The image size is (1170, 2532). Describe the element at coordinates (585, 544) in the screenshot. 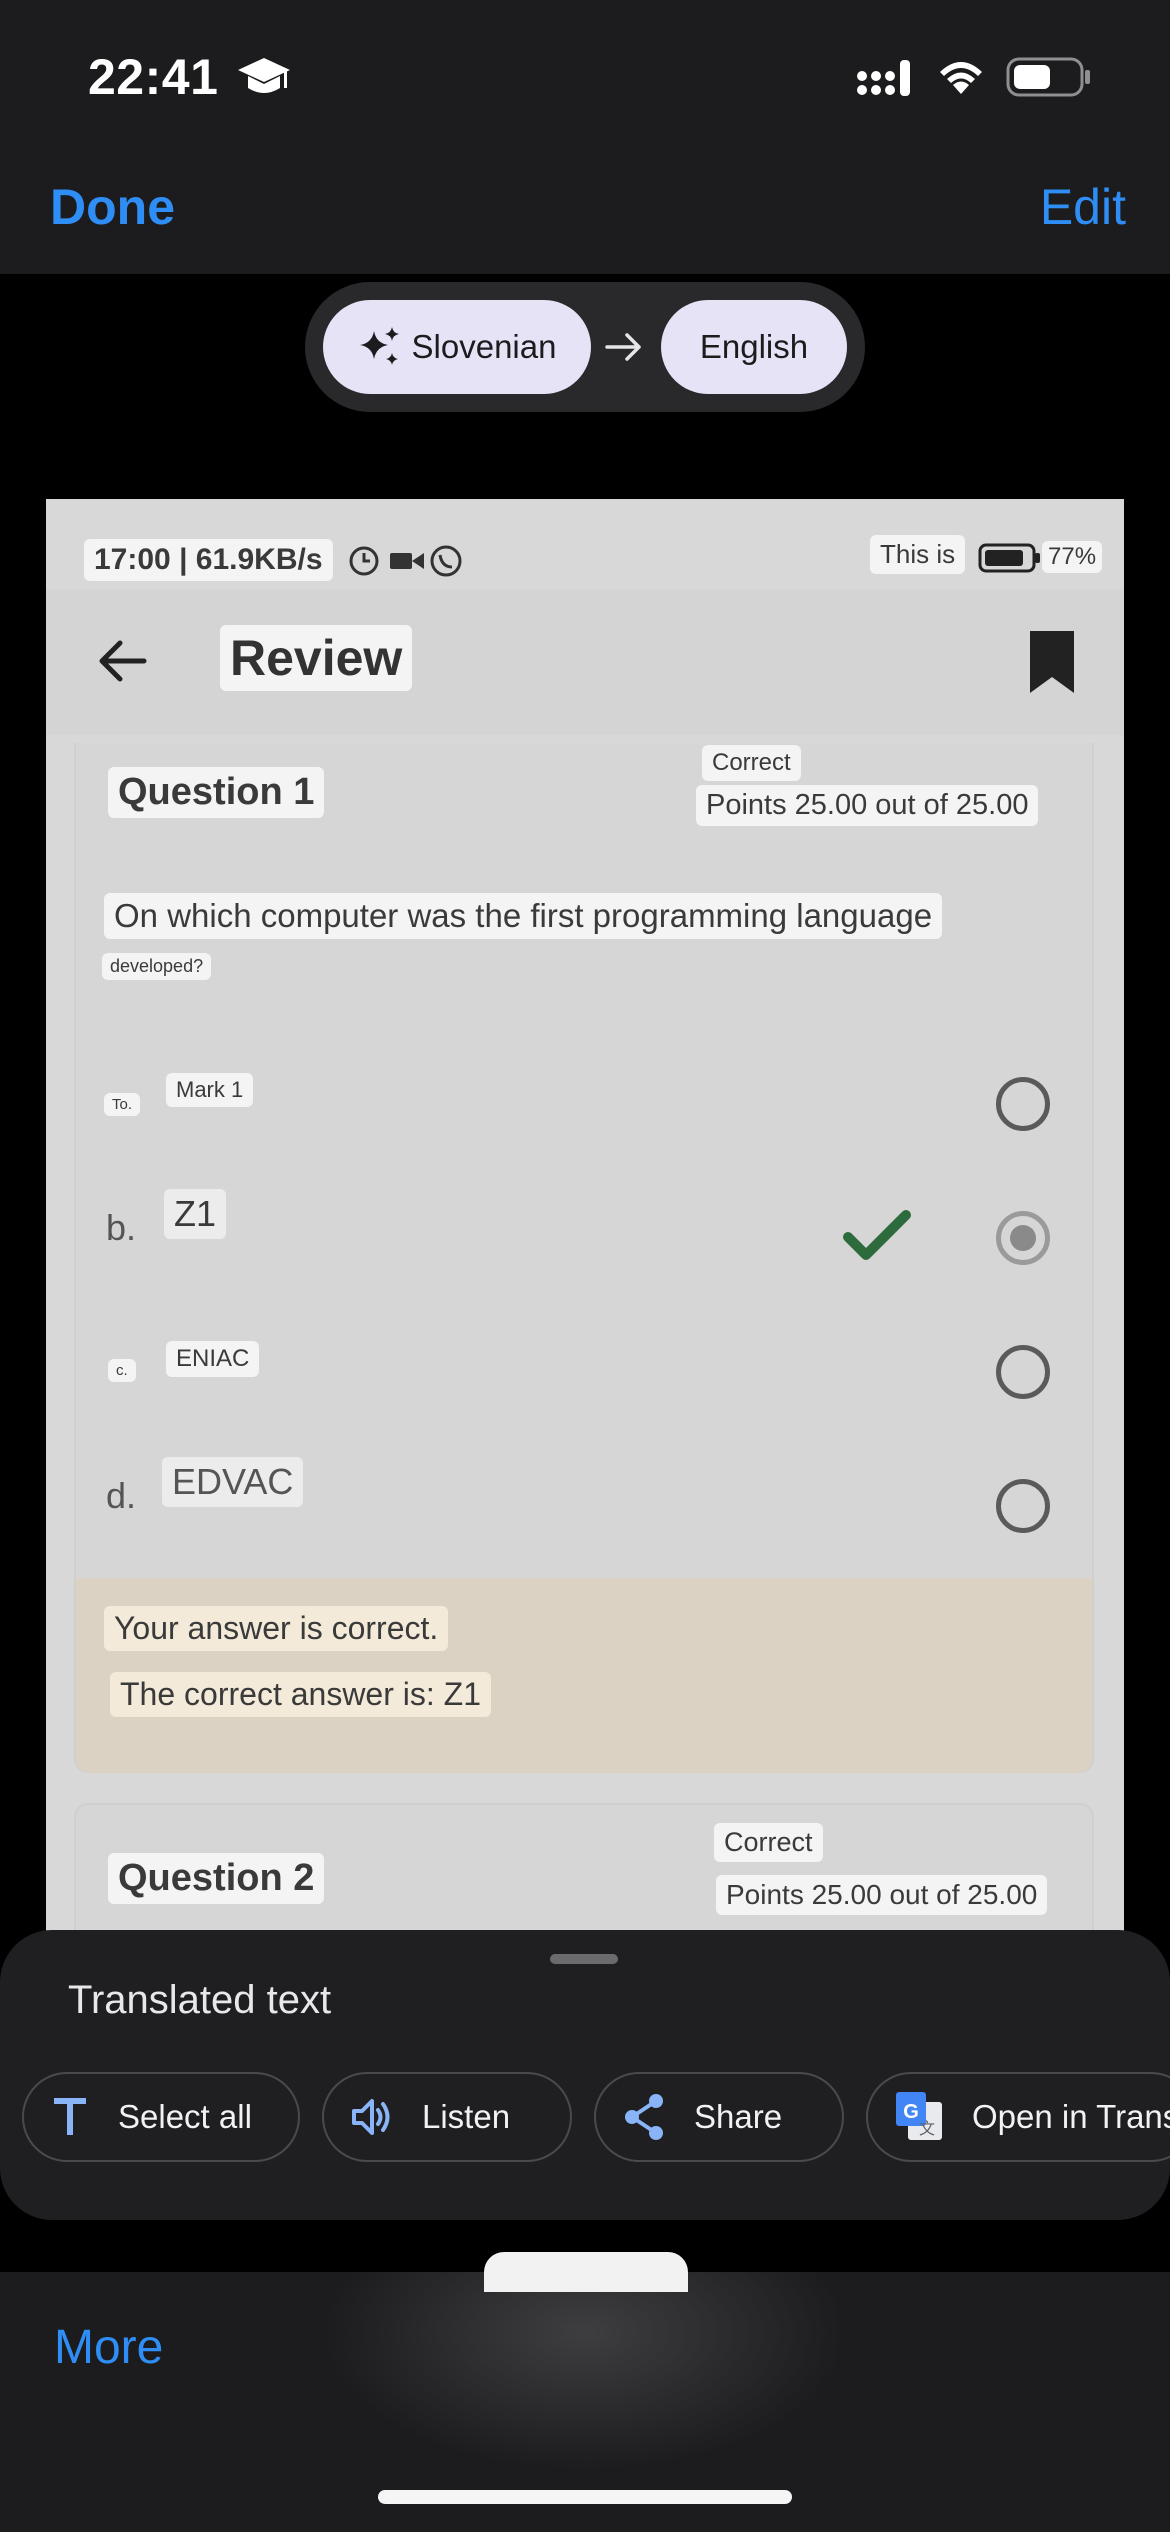

I see `image-status-bar: 17:00 | 61.9KB/s This is 77%` at that location.